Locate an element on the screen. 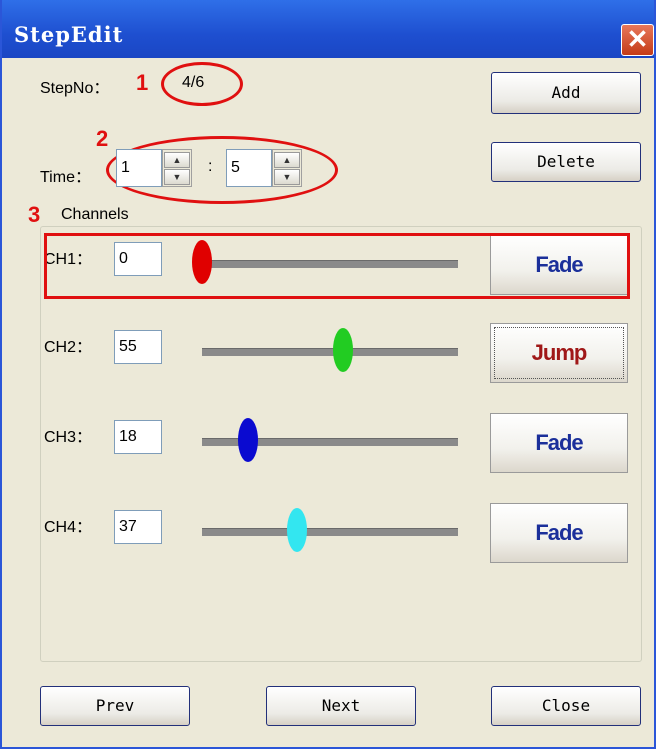 Image resolution: width=656 pixels, height=749 pixels. channels-group-label: Channels is located at coordinates (95, 215).